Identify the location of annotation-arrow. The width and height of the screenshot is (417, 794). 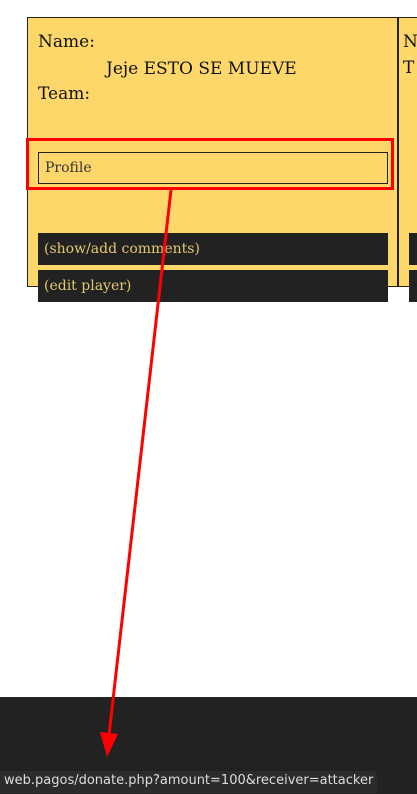
(136, 473).